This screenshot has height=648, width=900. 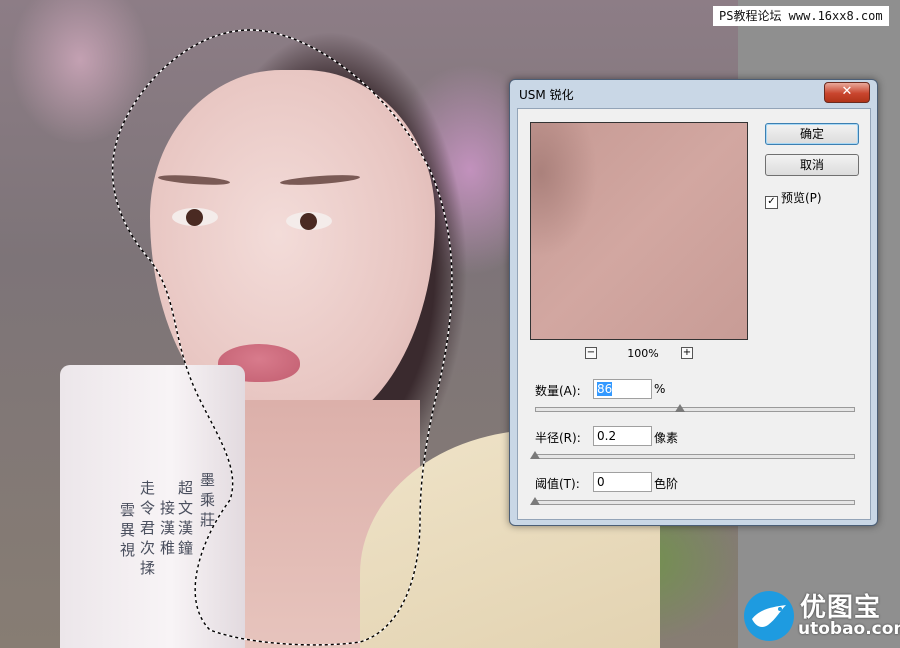 What do you see at coordinates (622, 436) in the screenshot?
I see `radius-input: 0.2` at bounding box center [622, 436].